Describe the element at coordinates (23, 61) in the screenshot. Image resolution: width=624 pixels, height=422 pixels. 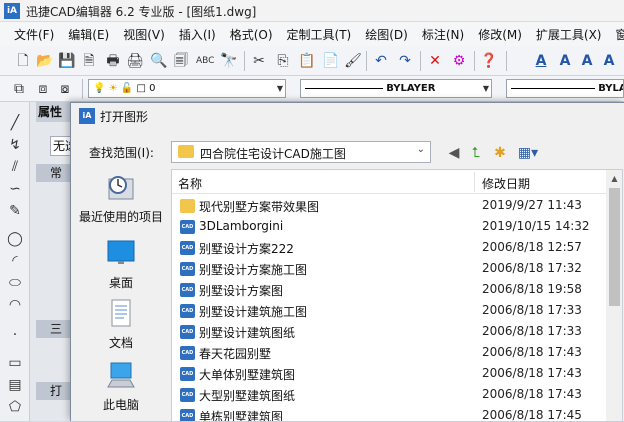
I see `new-file-icon: 🗋` at that location.